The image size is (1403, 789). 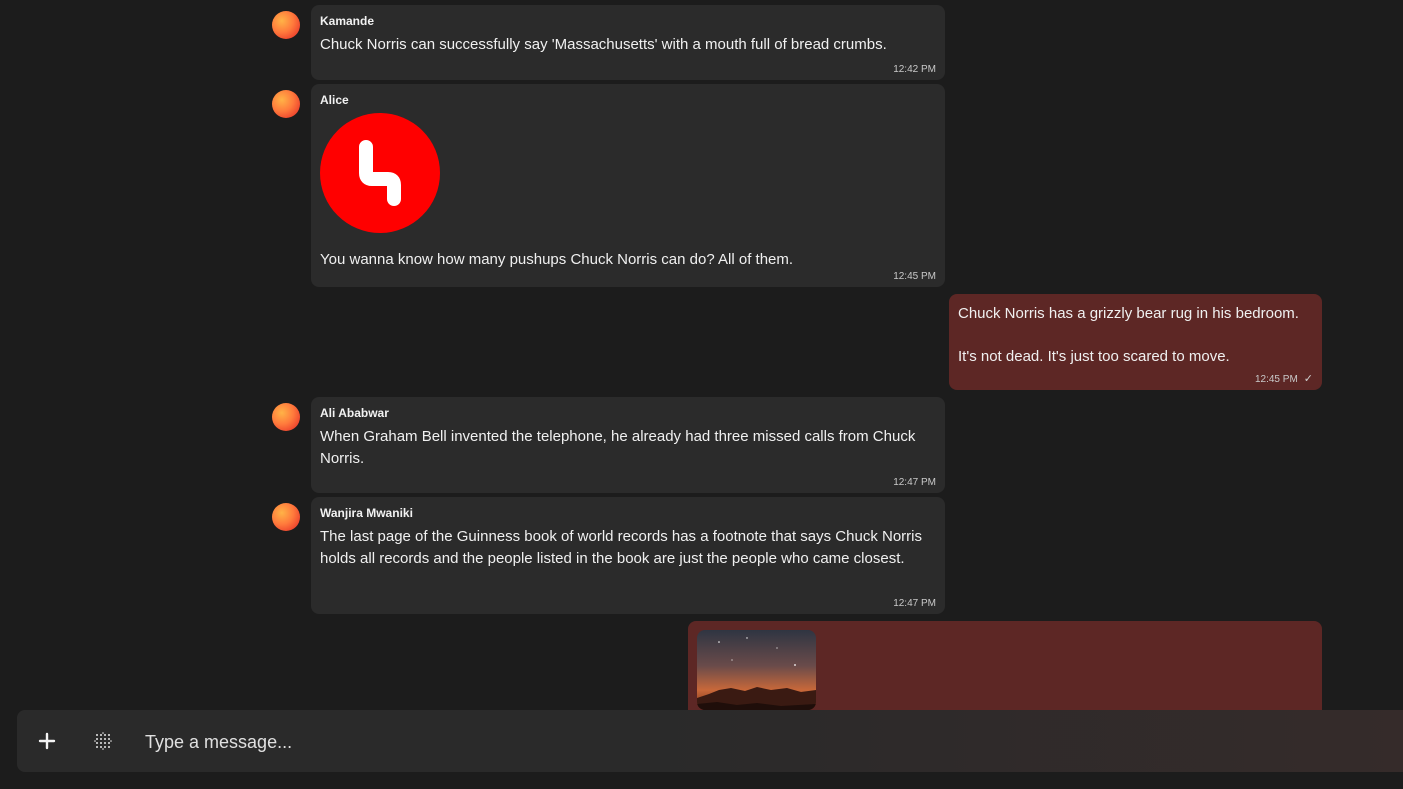 I want to click on dot-grid-icon, so click(x=103, y=741).